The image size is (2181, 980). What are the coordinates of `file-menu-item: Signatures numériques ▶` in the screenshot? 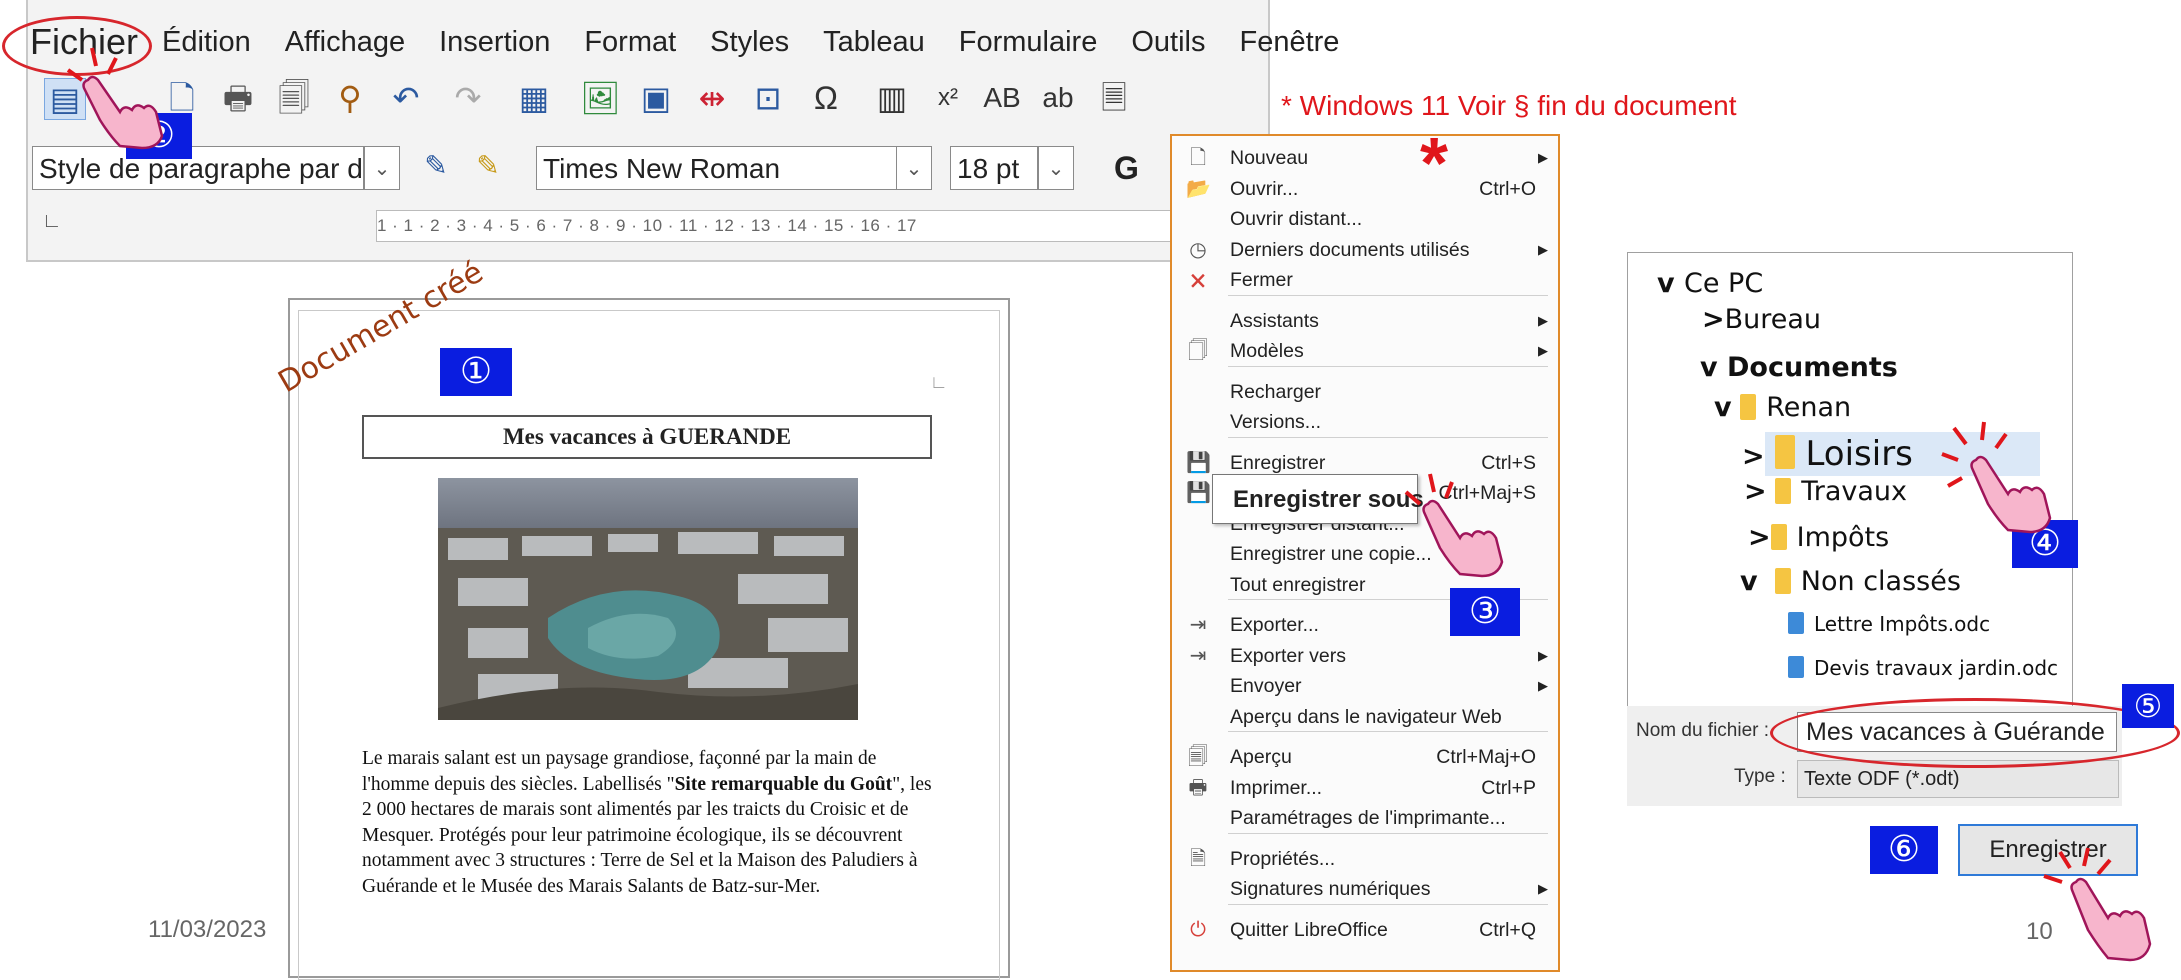 It's located at (1365, 889).